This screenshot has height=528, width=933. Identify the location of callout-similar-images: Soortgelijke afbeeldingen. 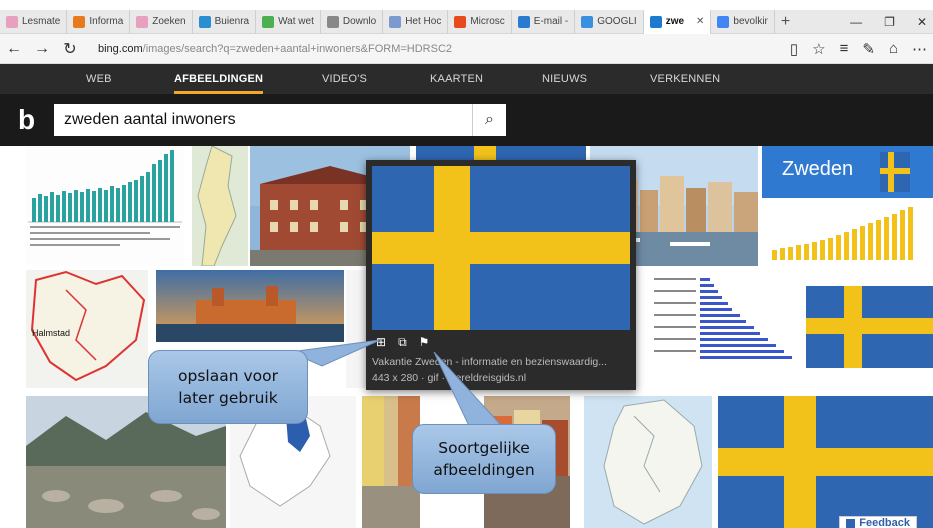
(484, 459).